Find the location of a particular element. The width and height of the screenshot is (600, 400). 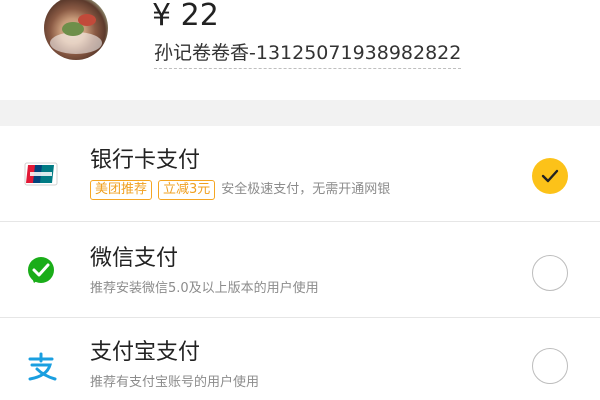

alipay-icon is located at coordinates (41, 367).